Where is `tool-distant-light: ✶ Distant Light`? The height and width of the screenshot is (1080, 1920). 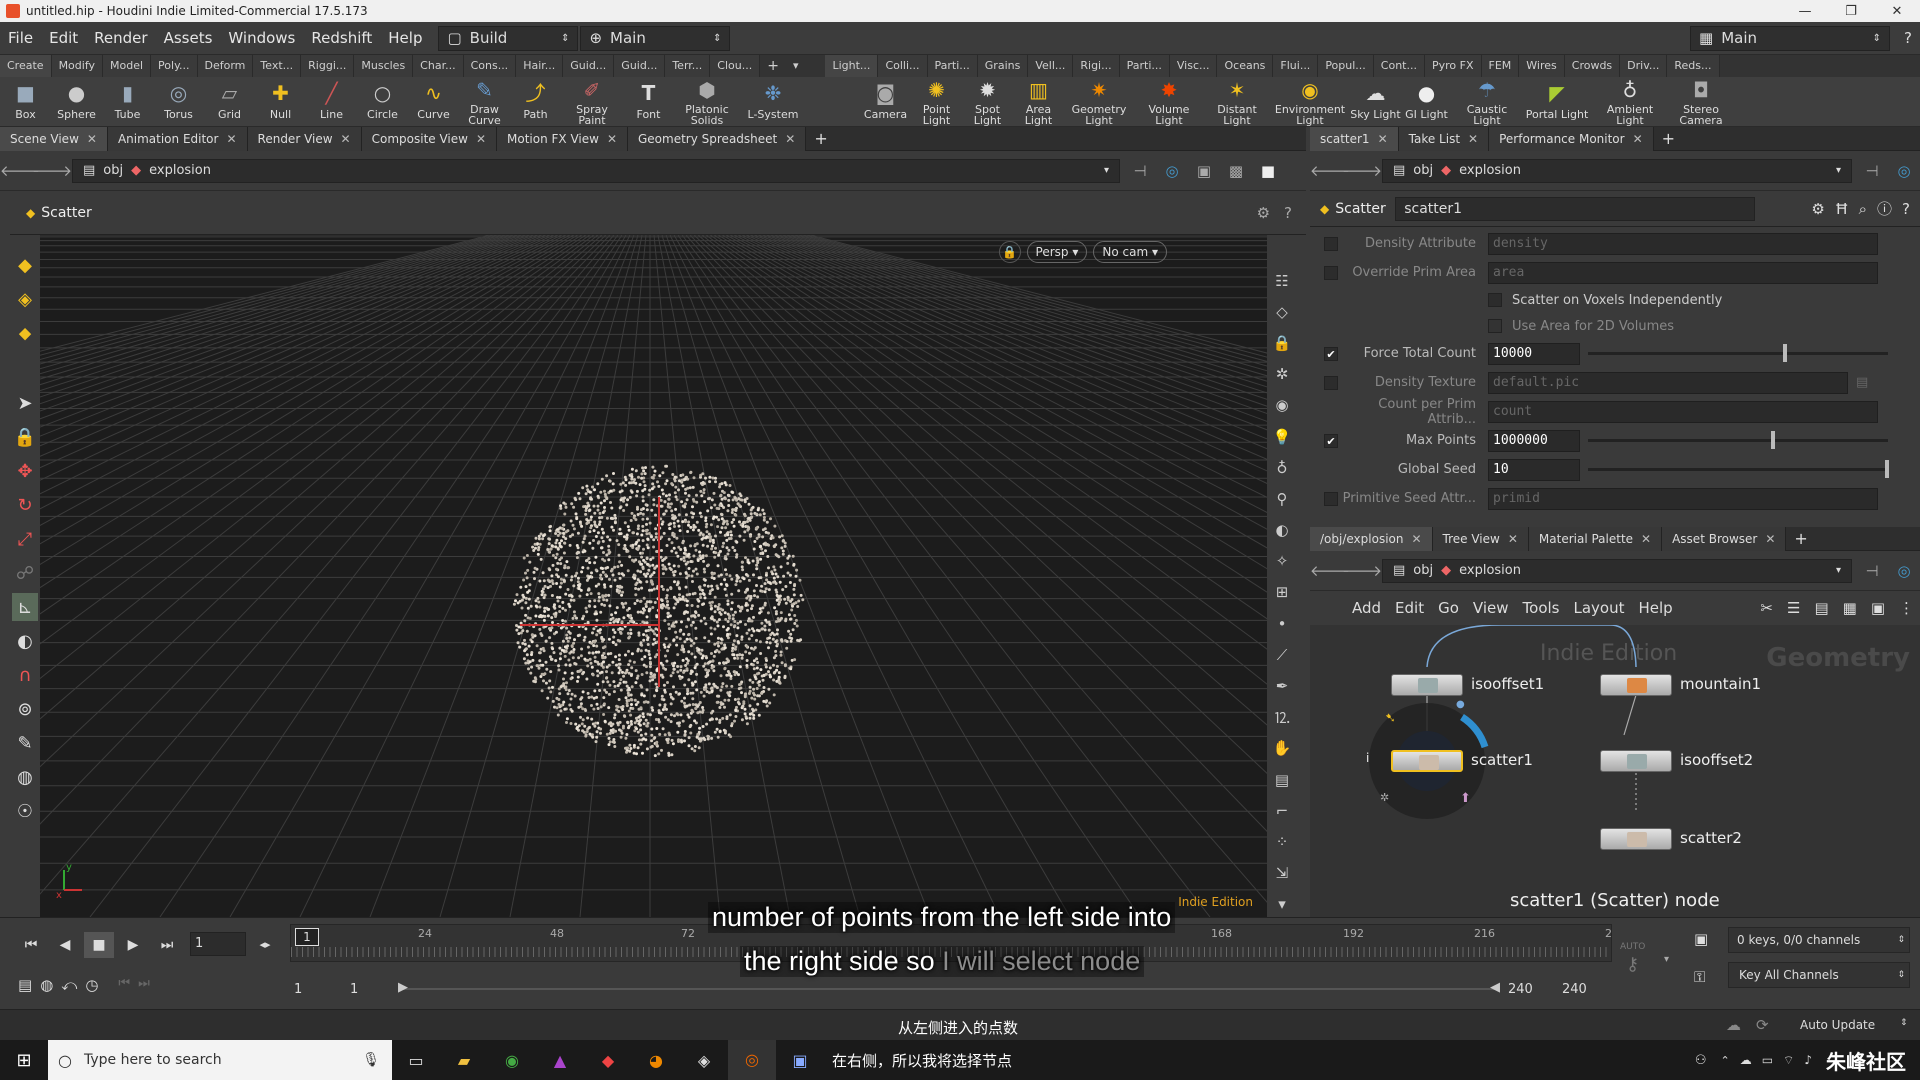
tool-distant-light: ✶ Distant Light is located at coordinates (1237, 101).